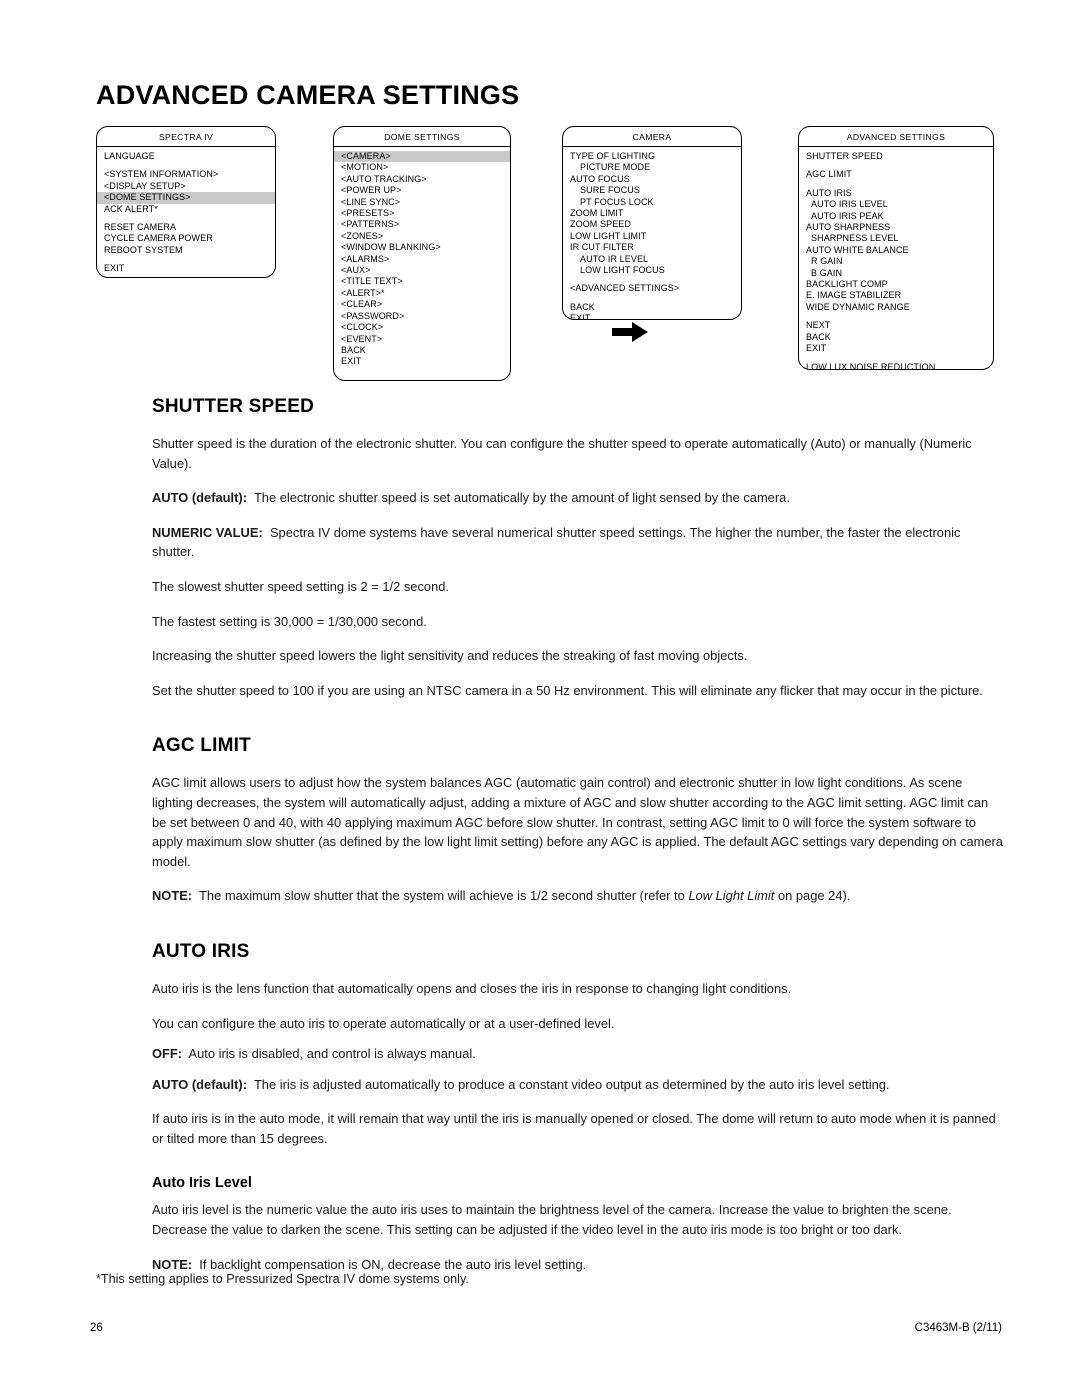 The height and width of the screenshot is (1397, 1080). Describe the element at coordinates (422, 202) in the screenshot. I see `menu-item: <LINE SYNC>` at that location.